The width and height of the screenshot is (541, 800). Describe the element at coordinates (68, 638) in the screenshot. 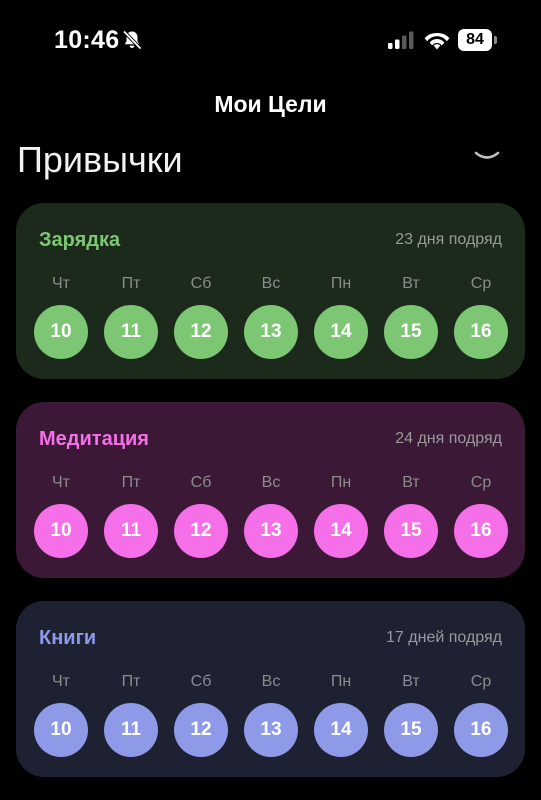

I see `habit-name: Книги` at that location.